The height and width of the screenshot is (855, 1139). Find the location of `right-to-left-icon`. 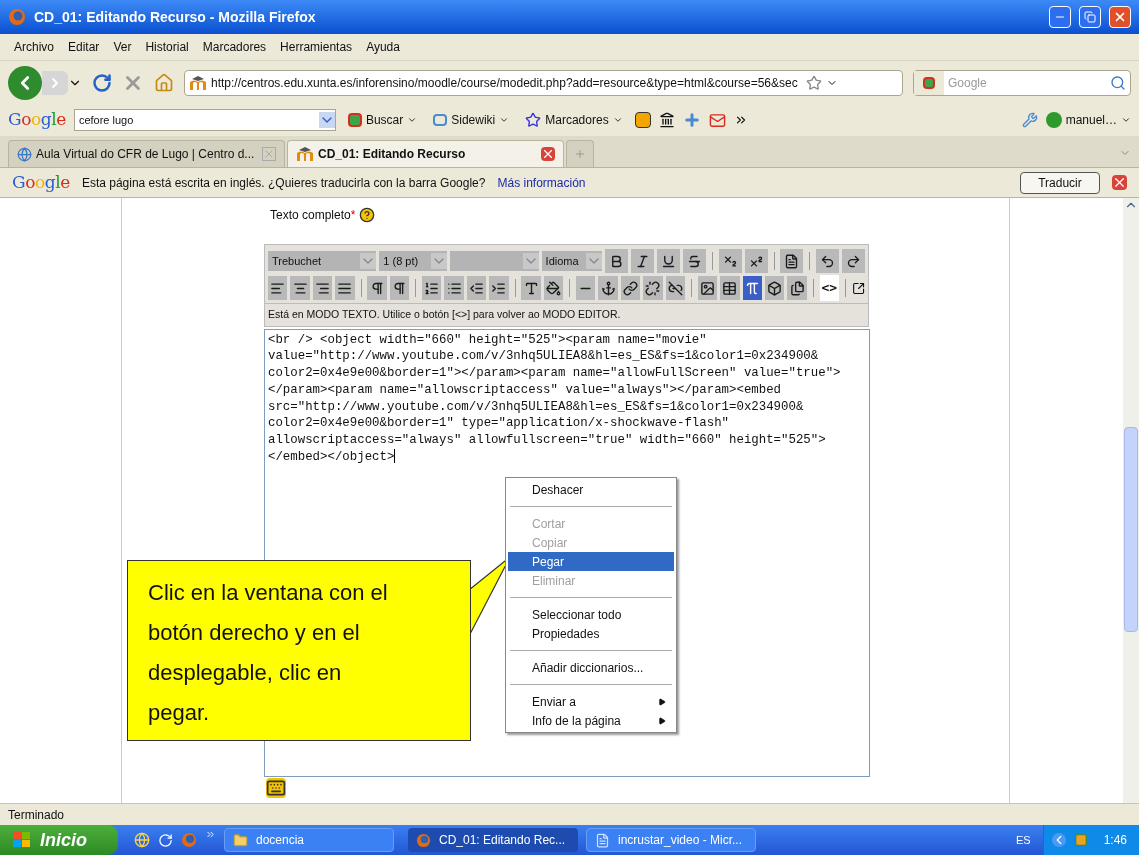

right-to-left-icon is located at coordinates (399, 288).